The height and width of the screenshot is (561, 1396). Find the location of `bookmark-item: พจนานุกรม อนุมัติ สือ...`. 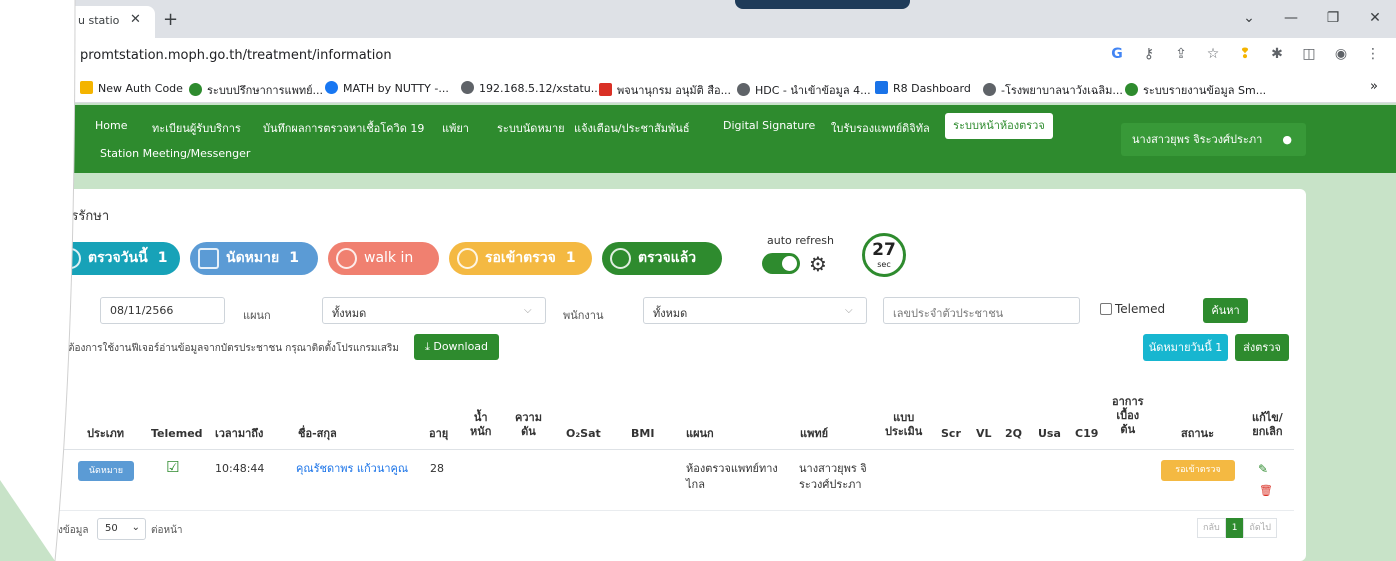

bookmark-item: พจนานุกรม อนุมัติ สือ... is located at coordinates (665, 90).